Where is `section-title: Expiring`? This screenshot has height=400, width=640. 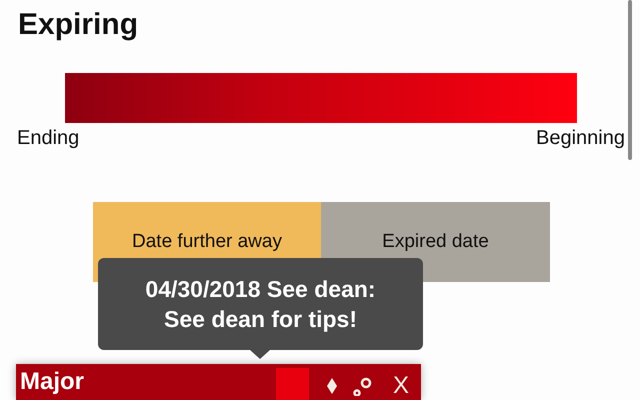 section-title: Expiring is located at coordinates (78, 25).